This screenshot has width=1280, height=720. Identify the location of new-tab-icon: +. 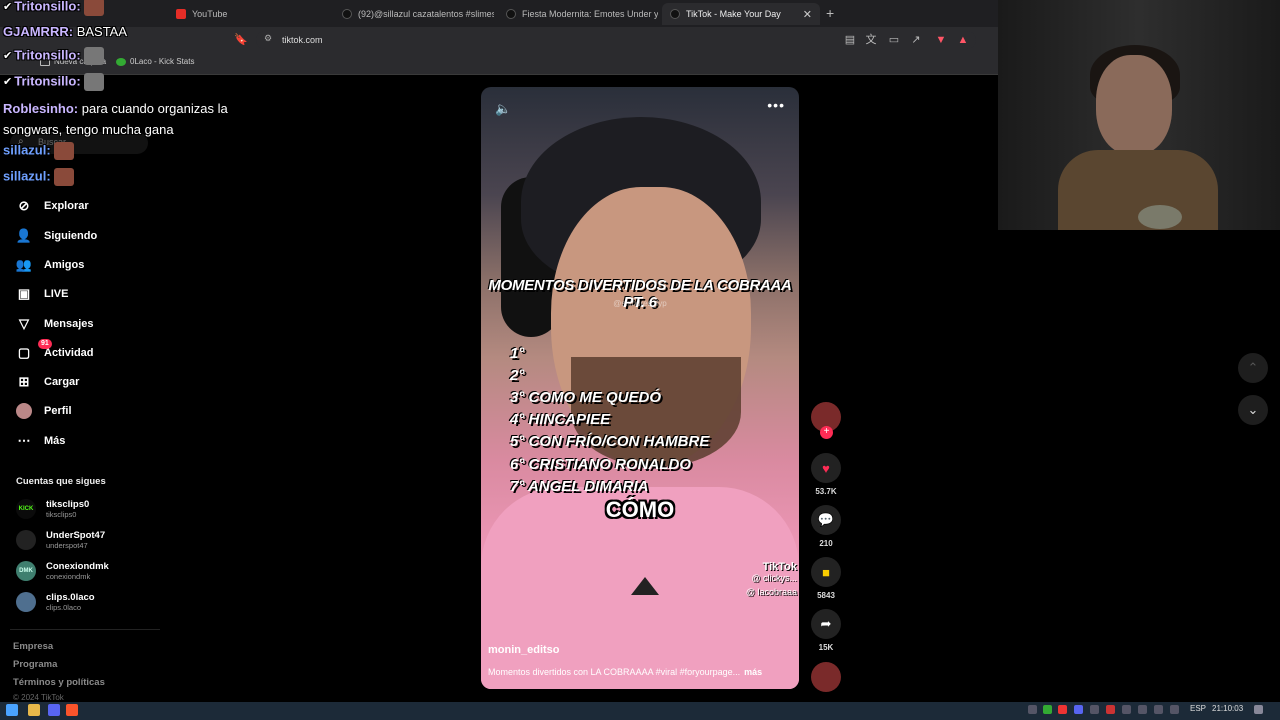
(830, 13).